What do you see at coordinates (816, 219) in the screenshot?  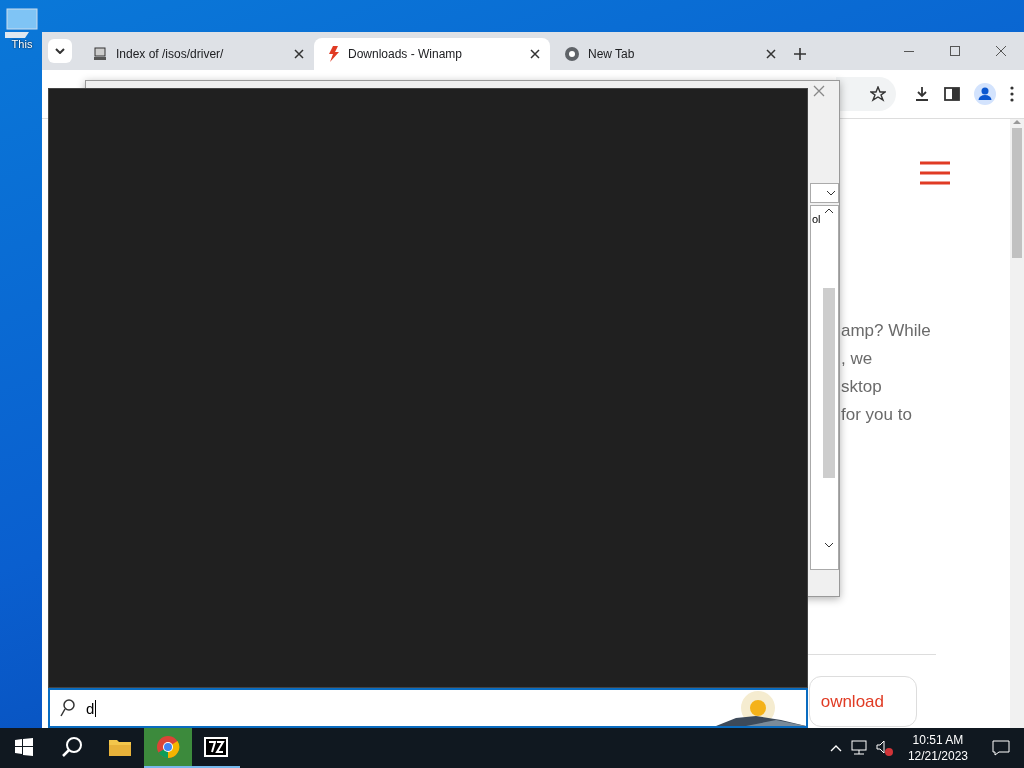 I see `column-header: ol` at bounding box center [816, 219].